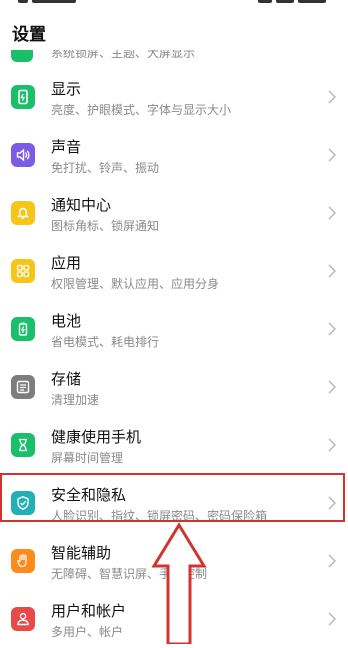  I want to click on hand-icon, so click(23, 561).